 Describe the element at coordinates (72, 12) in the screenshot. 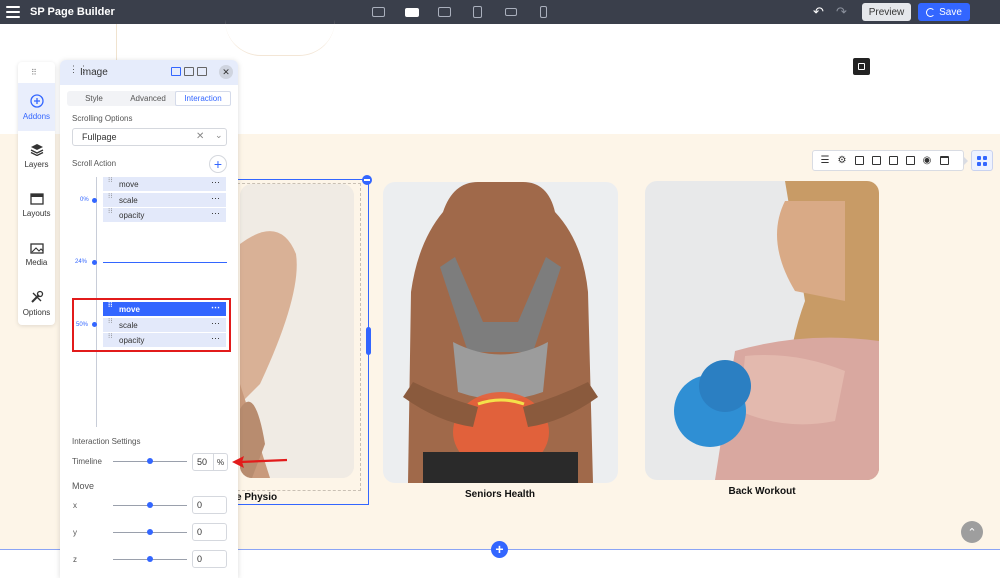

I see `app-title: SP Page Builder` at that location.